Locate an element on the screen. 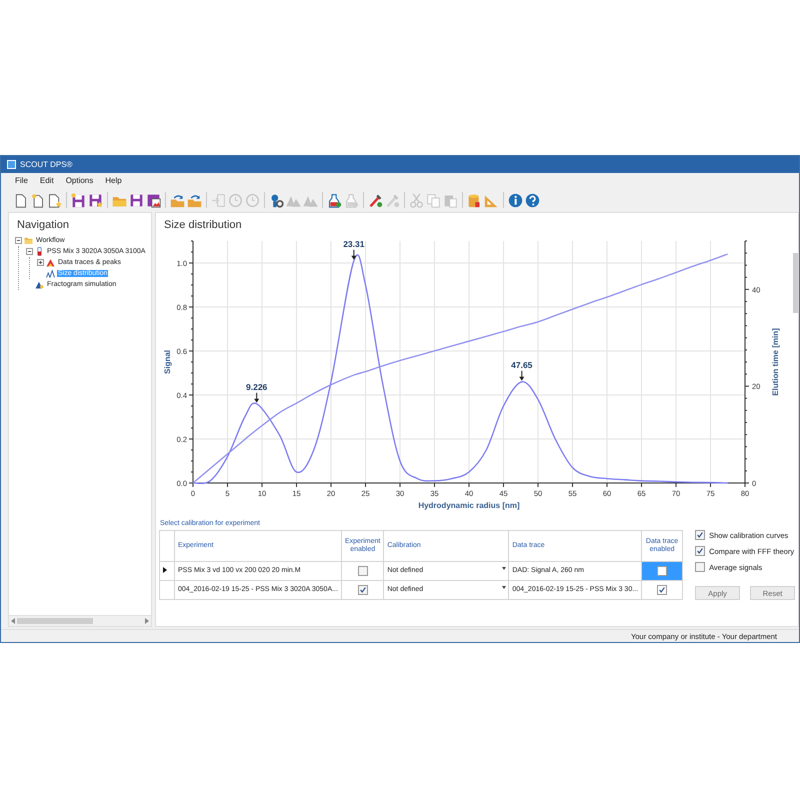  document-star-icon is located at coordinates (54, 200).